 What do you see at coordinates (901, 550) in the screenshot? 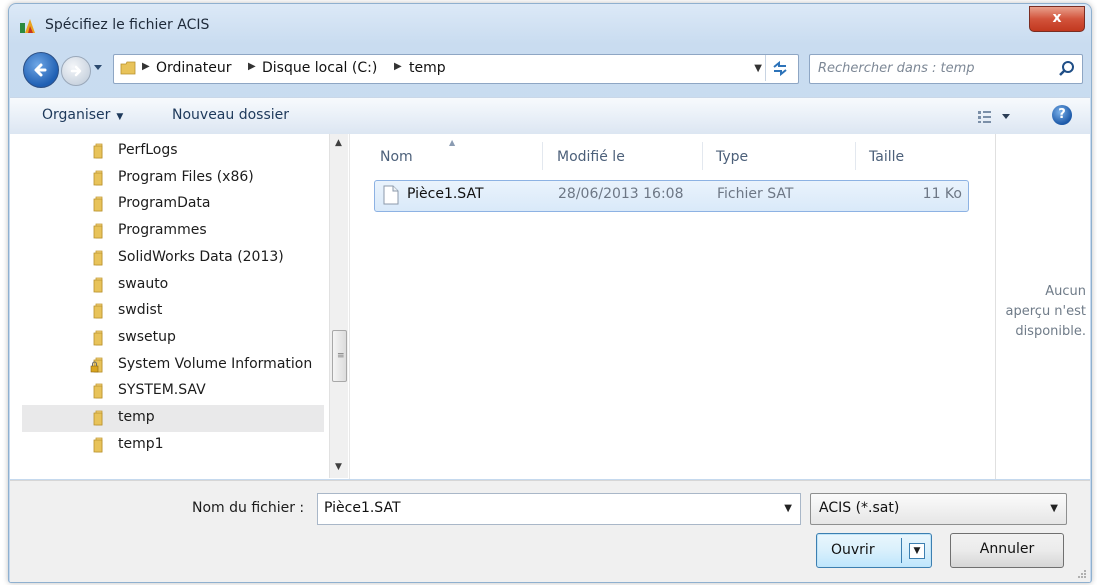
I see `split-divider` at bounding box center [901, 550].